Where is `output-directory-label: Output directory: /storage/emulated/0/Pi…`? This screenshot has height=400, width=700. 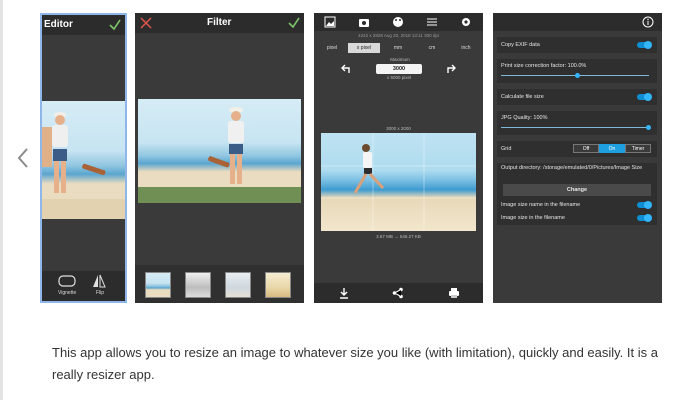
output-directory-label: Output directory: /storage/emulated/0/Pi… is located at coordinates (572, 168).